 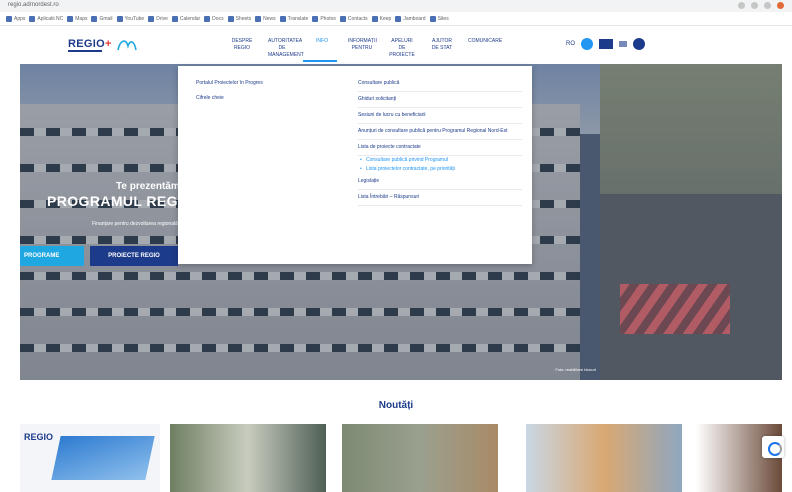 What do you see at coordinates (134, 256) in the screenshot?
I see `projects-button: PROIECTE REGIO` at bounding box center [134, 256].